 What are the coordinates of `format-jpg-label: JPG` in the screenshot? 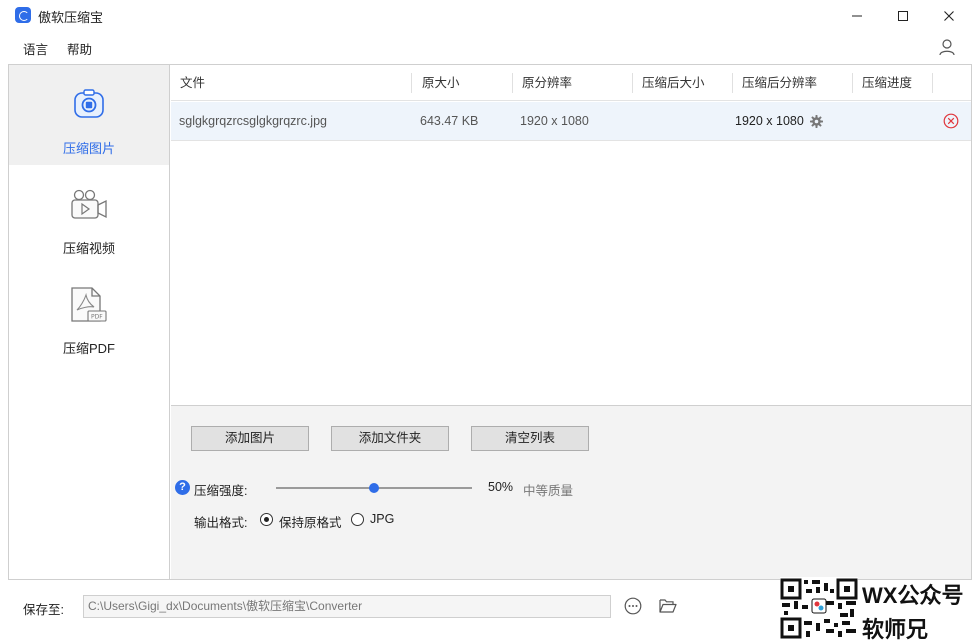 It's located at (382, 519).